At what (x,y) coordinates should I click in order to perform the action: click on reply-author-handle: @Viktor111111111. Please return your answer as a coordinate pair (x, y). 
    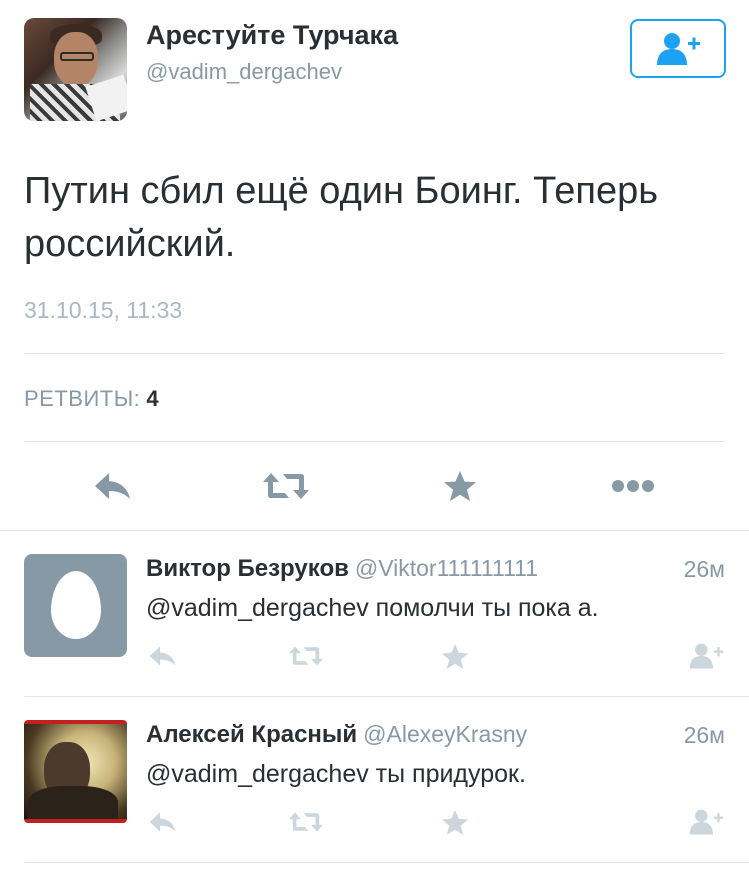
    Looking at the image, I should click on (446, 568).